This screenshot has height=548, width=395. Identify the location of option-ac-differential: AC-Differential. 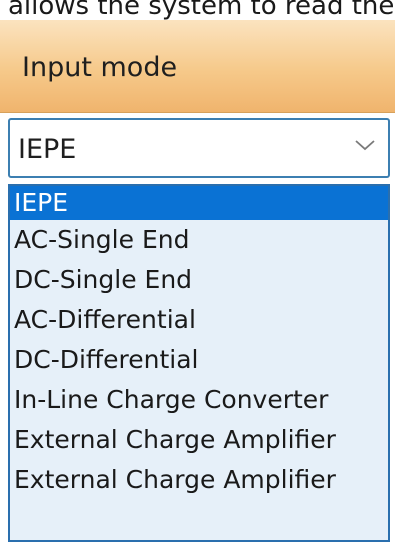
(199, 320).